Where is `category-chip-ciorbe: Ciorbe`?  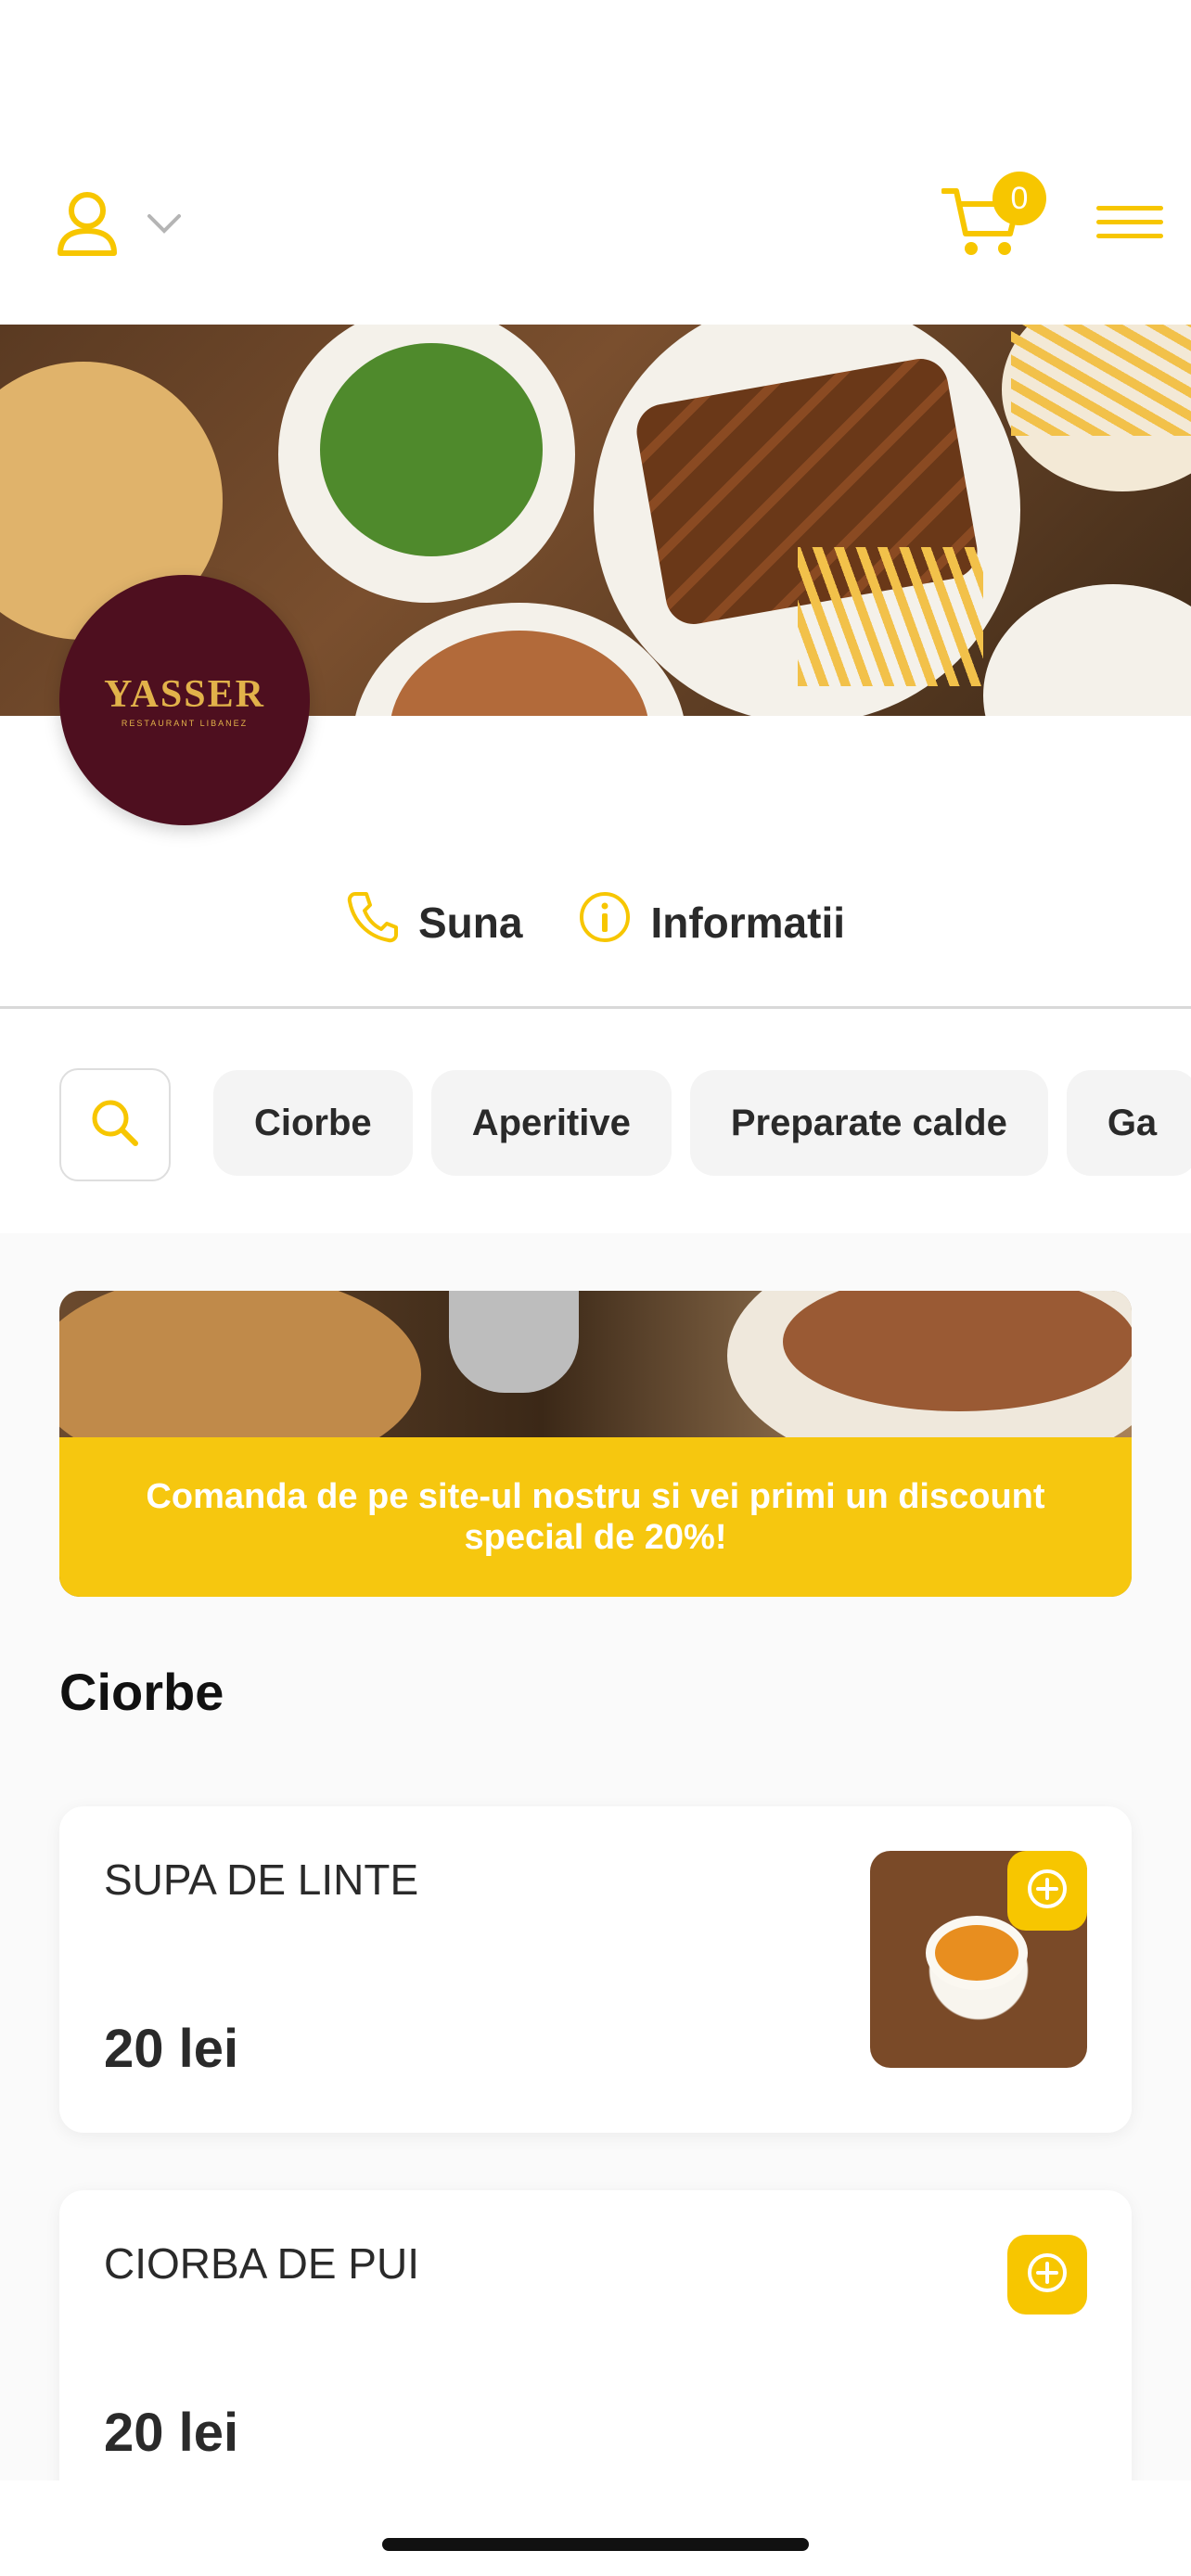
category-chip-ciorbe: Ciorbe is located at coordinates (313, 1123).